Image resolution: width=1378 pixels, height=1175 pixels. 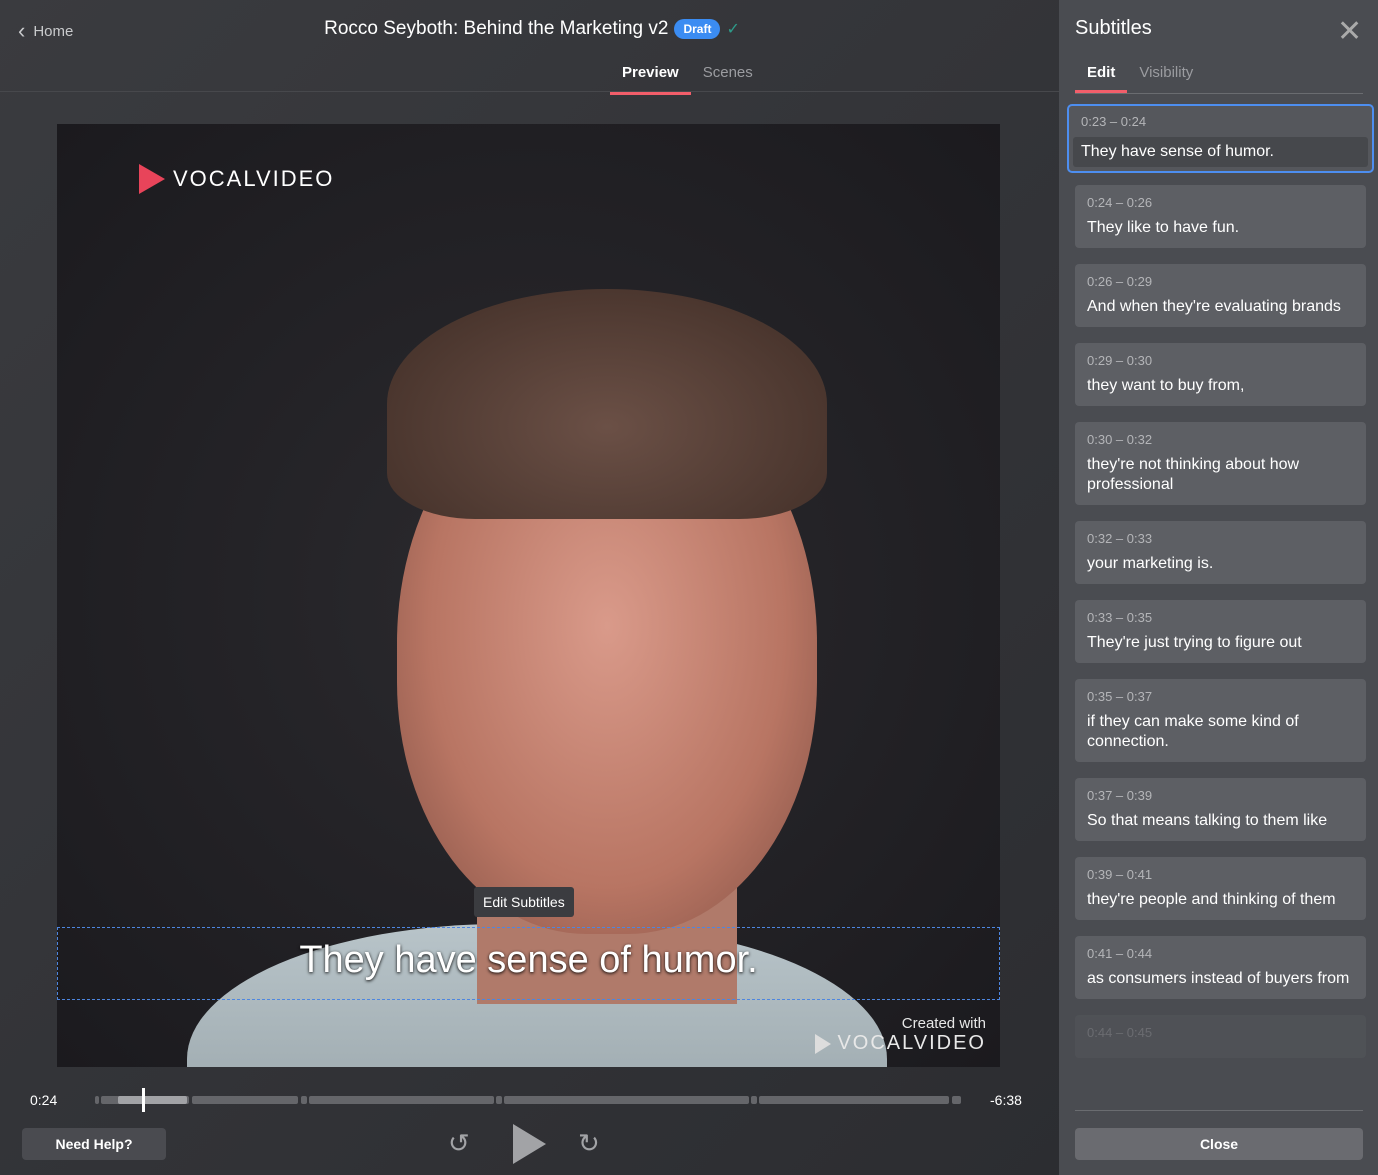 I want to click on need-help-button: Need Help?, so click(x=94, y=1144).